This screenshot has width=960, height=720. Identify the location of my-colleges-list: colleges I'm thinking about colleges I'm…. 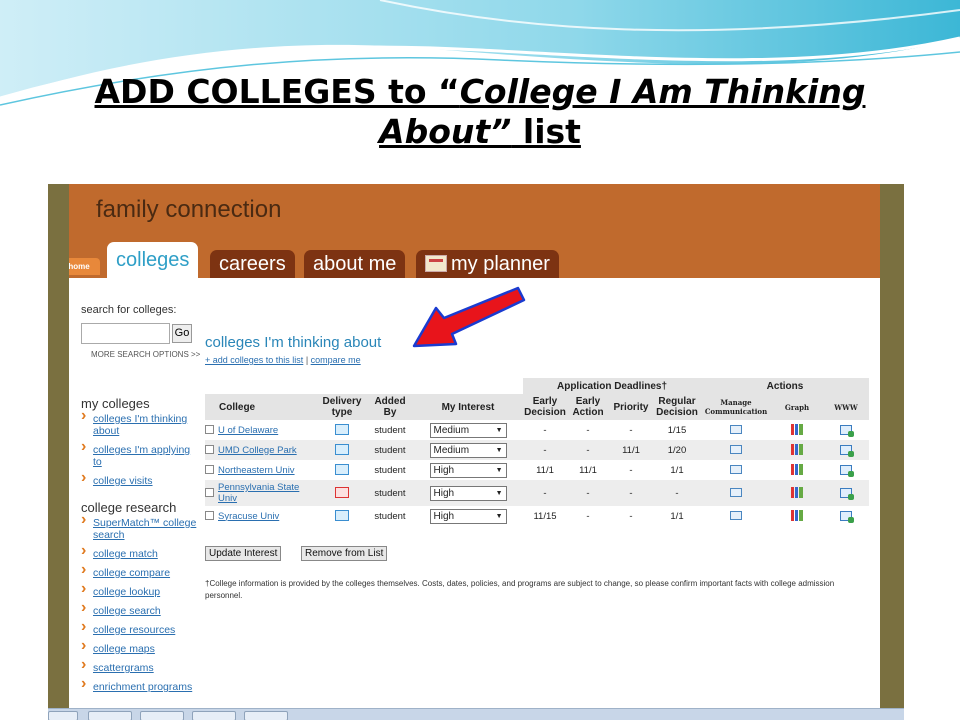
(141, 448).